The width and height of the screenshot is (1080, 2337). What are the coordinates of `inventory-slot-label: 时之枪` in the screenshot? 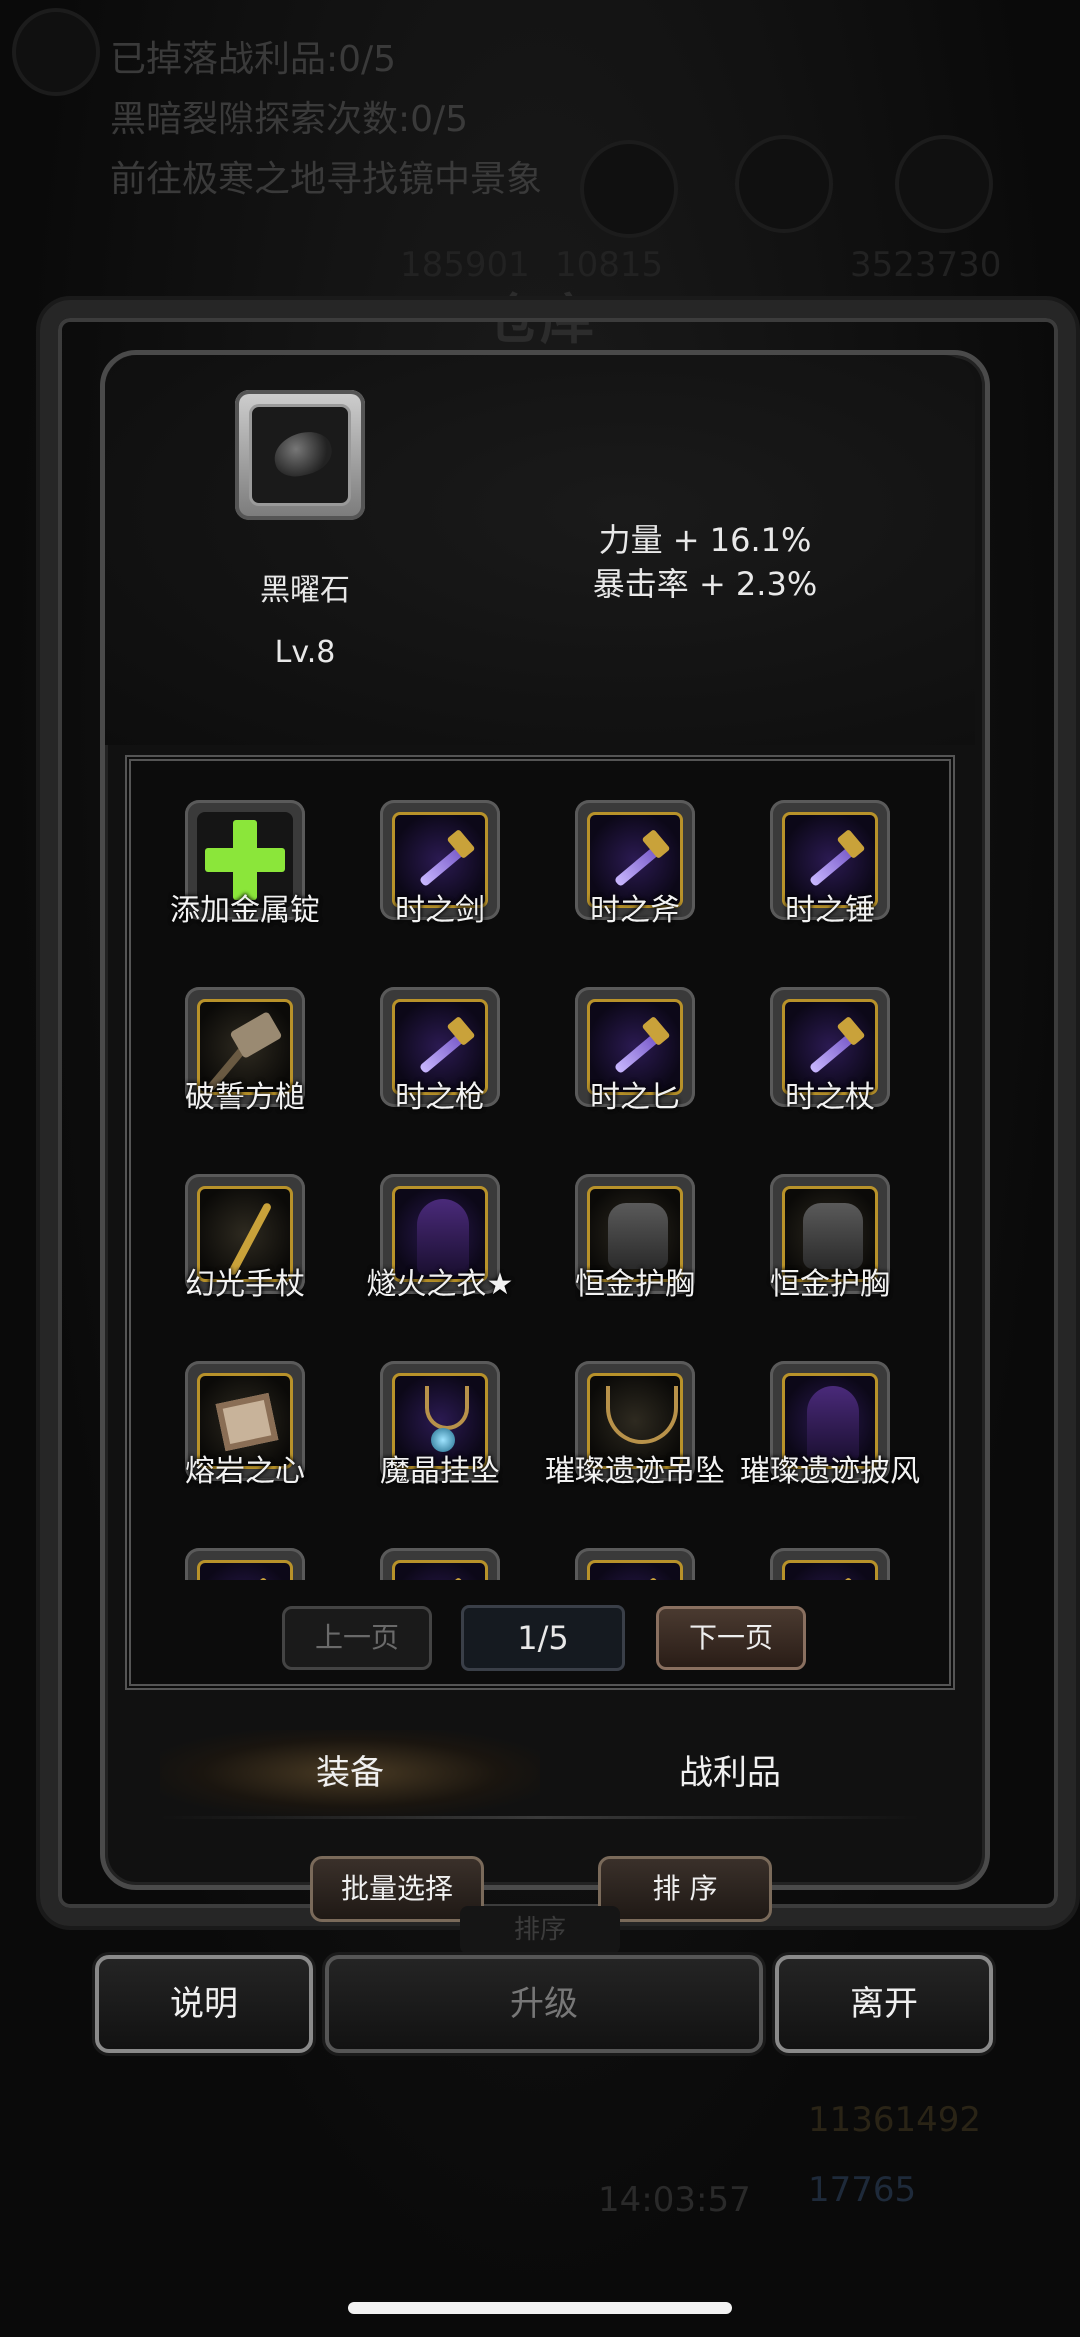 It's located at (440, 1097).